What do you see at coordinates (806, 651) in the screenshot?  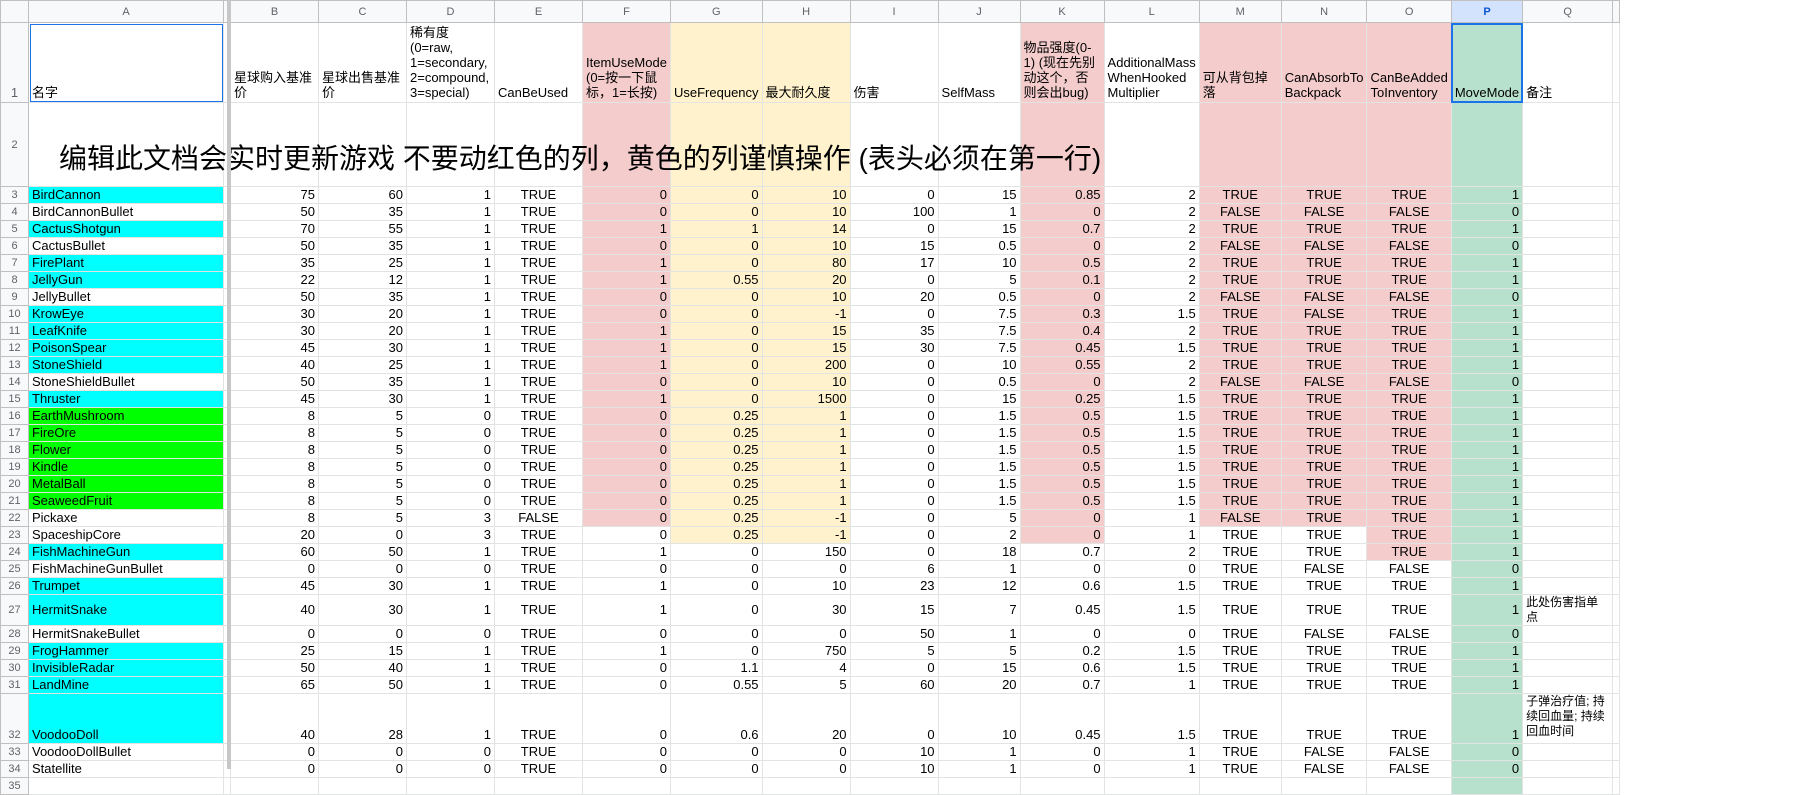 I see `cell-H: 750` at bounding box center [806, 651].